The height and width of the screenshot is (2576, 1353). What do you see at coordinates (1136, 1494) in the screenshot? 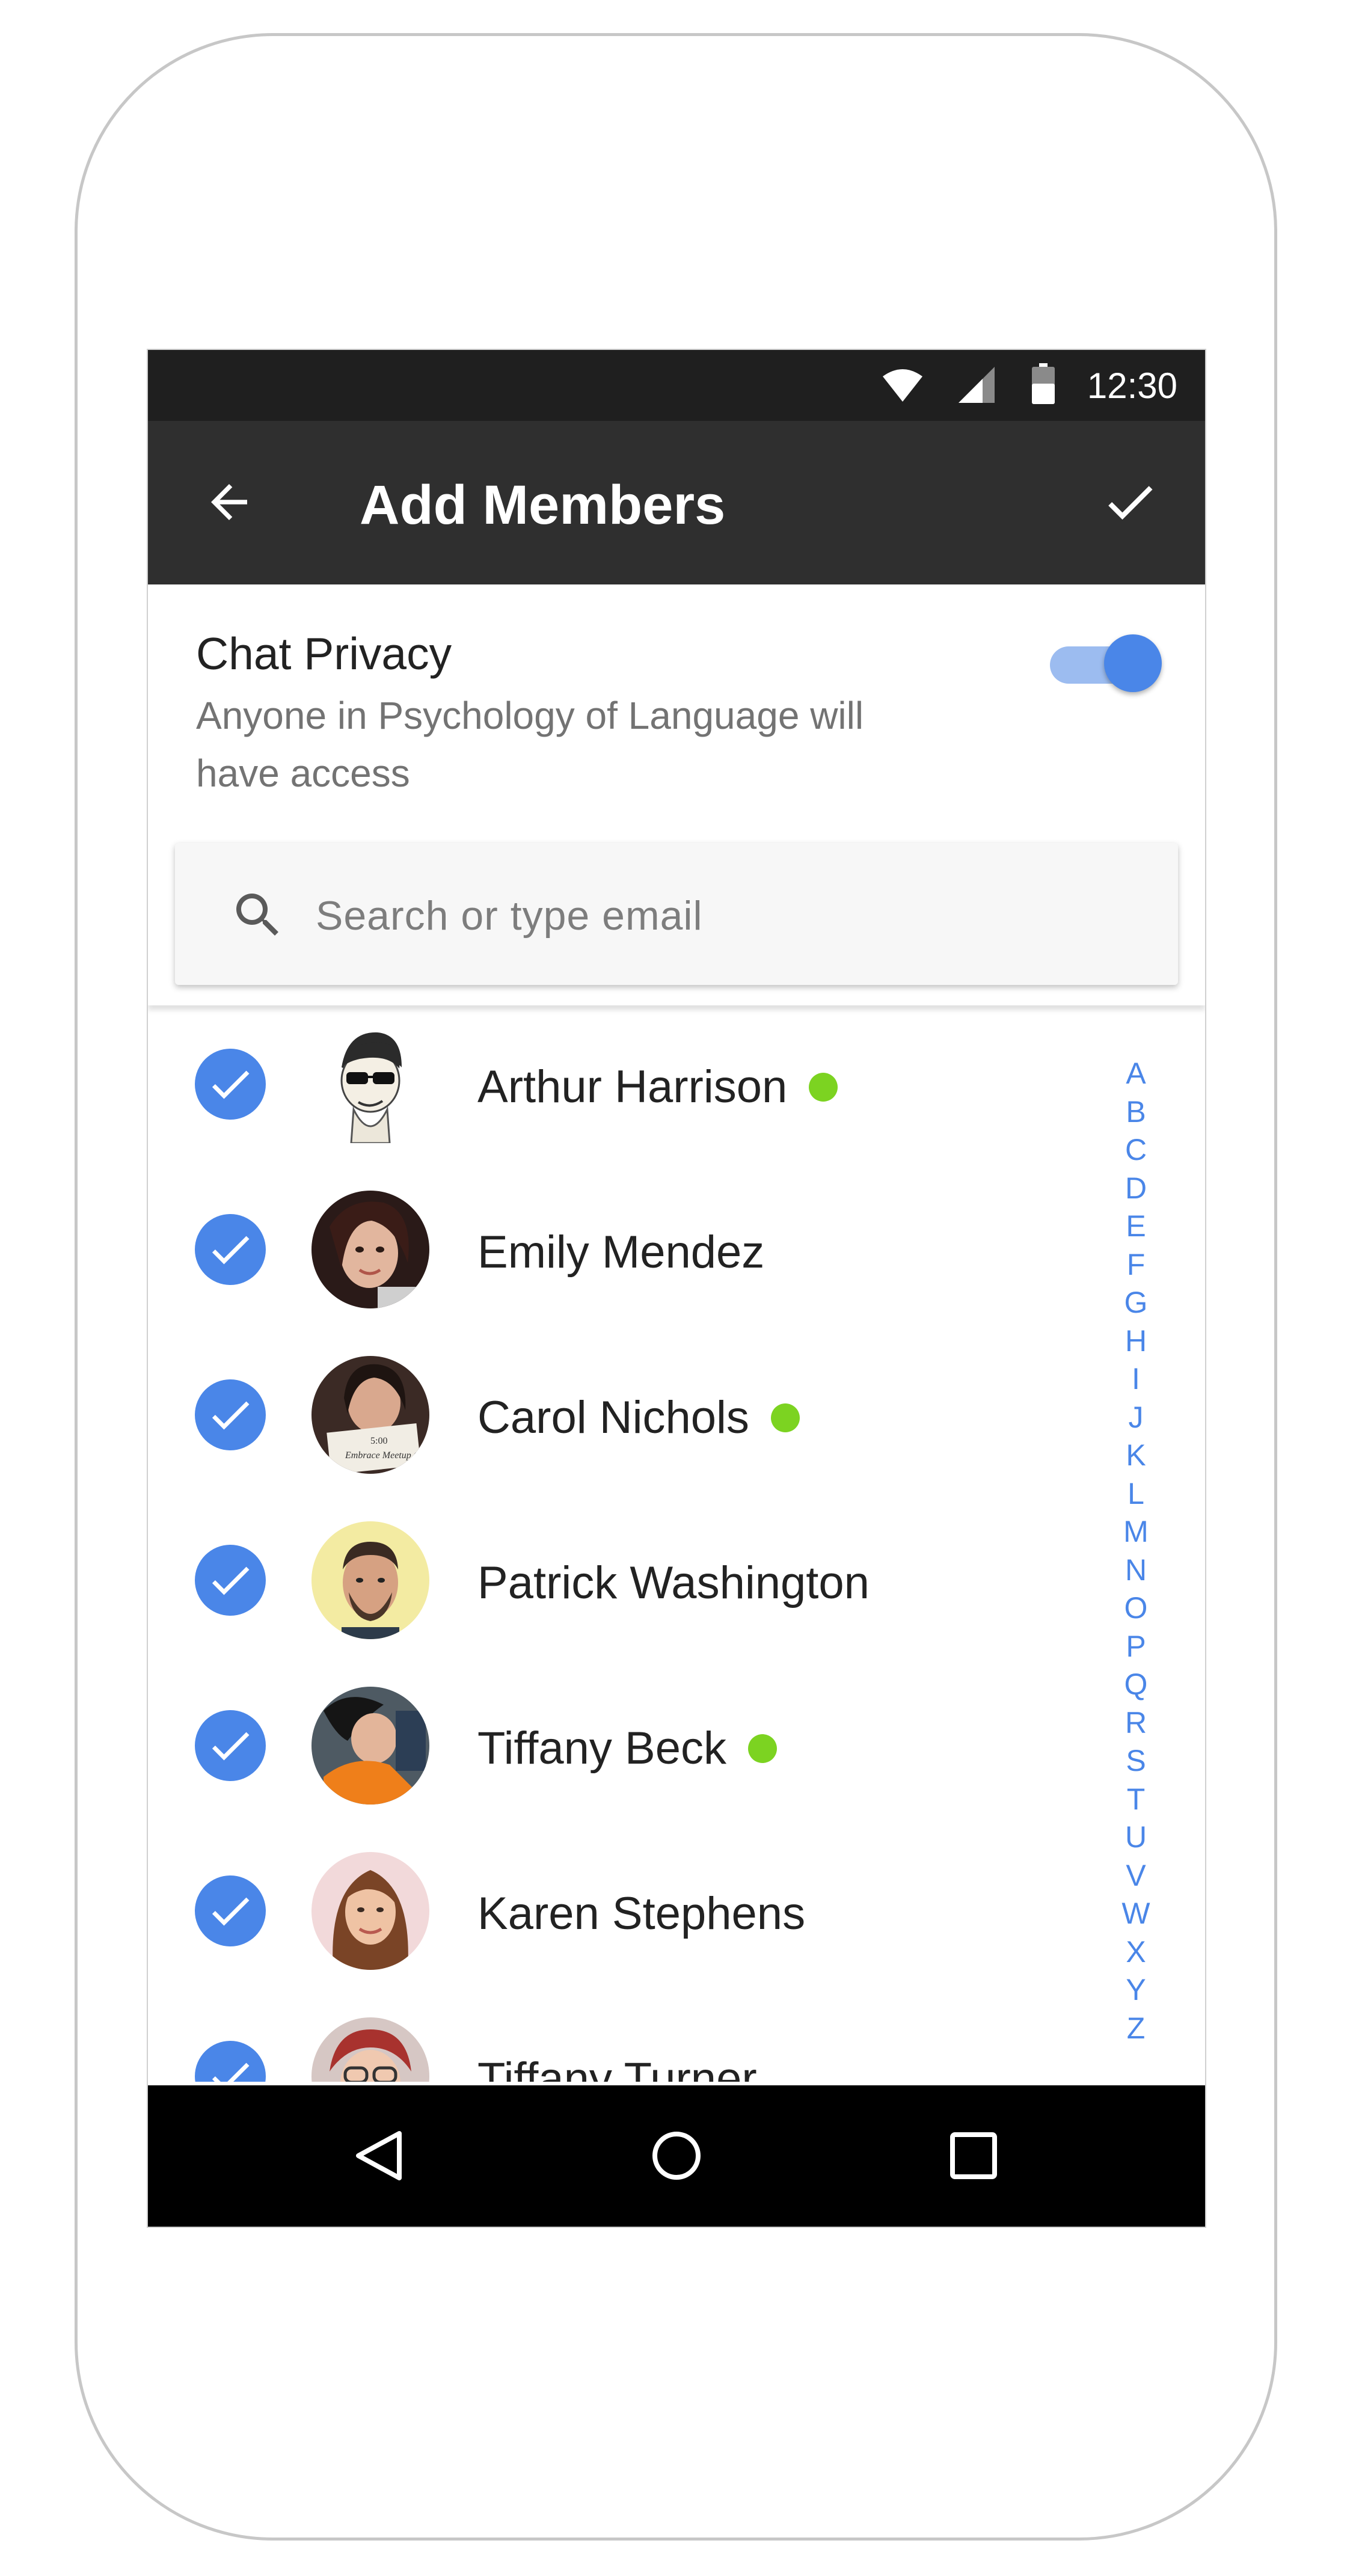
I see `index-letter: L` at bounding box center [1136, 1494].